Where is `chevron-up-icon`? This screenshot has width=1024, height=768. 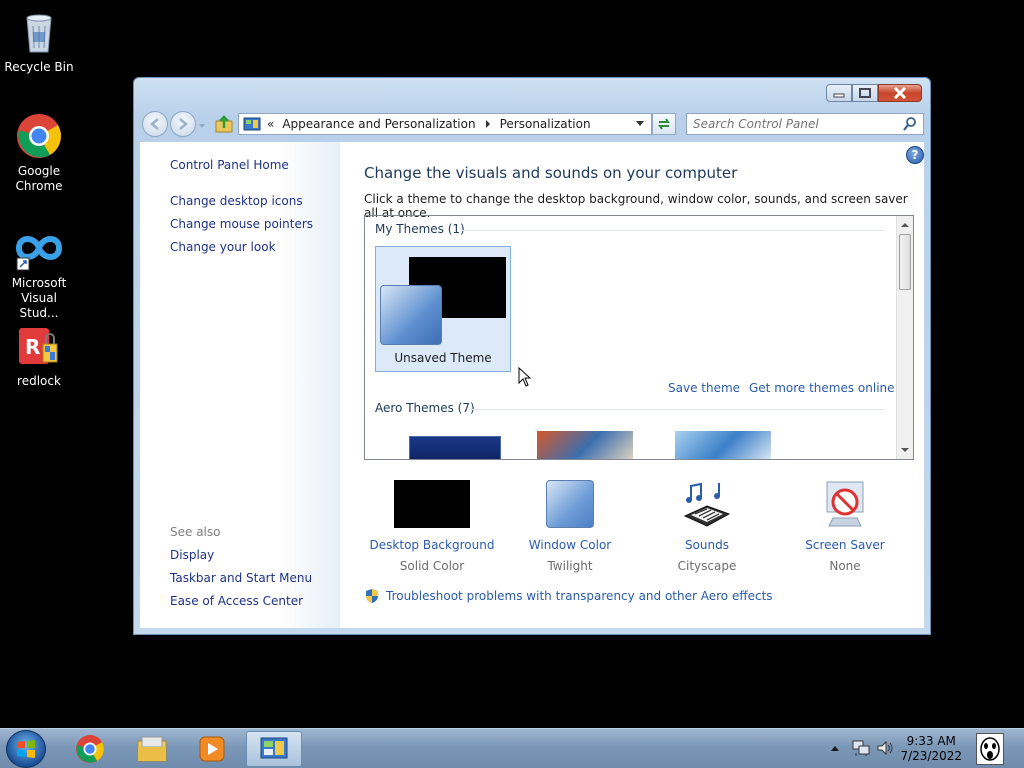
chevron-up-icon is located at coordinates (835, 748).